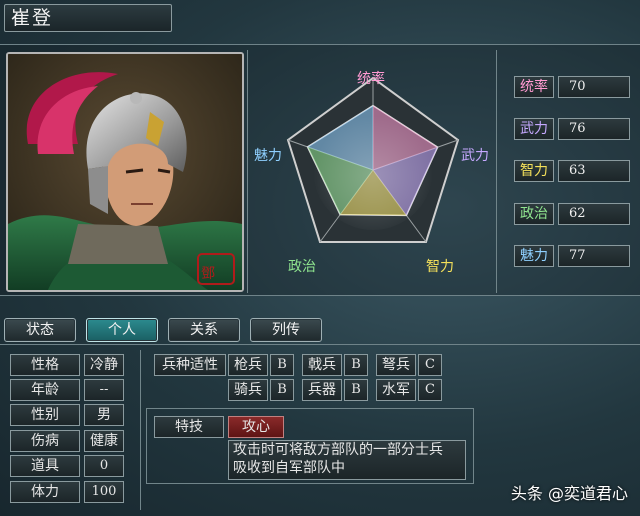 The height and width of the screenshot is (516, 640). I want to click on stat-label: 智力, so click(534, 171).